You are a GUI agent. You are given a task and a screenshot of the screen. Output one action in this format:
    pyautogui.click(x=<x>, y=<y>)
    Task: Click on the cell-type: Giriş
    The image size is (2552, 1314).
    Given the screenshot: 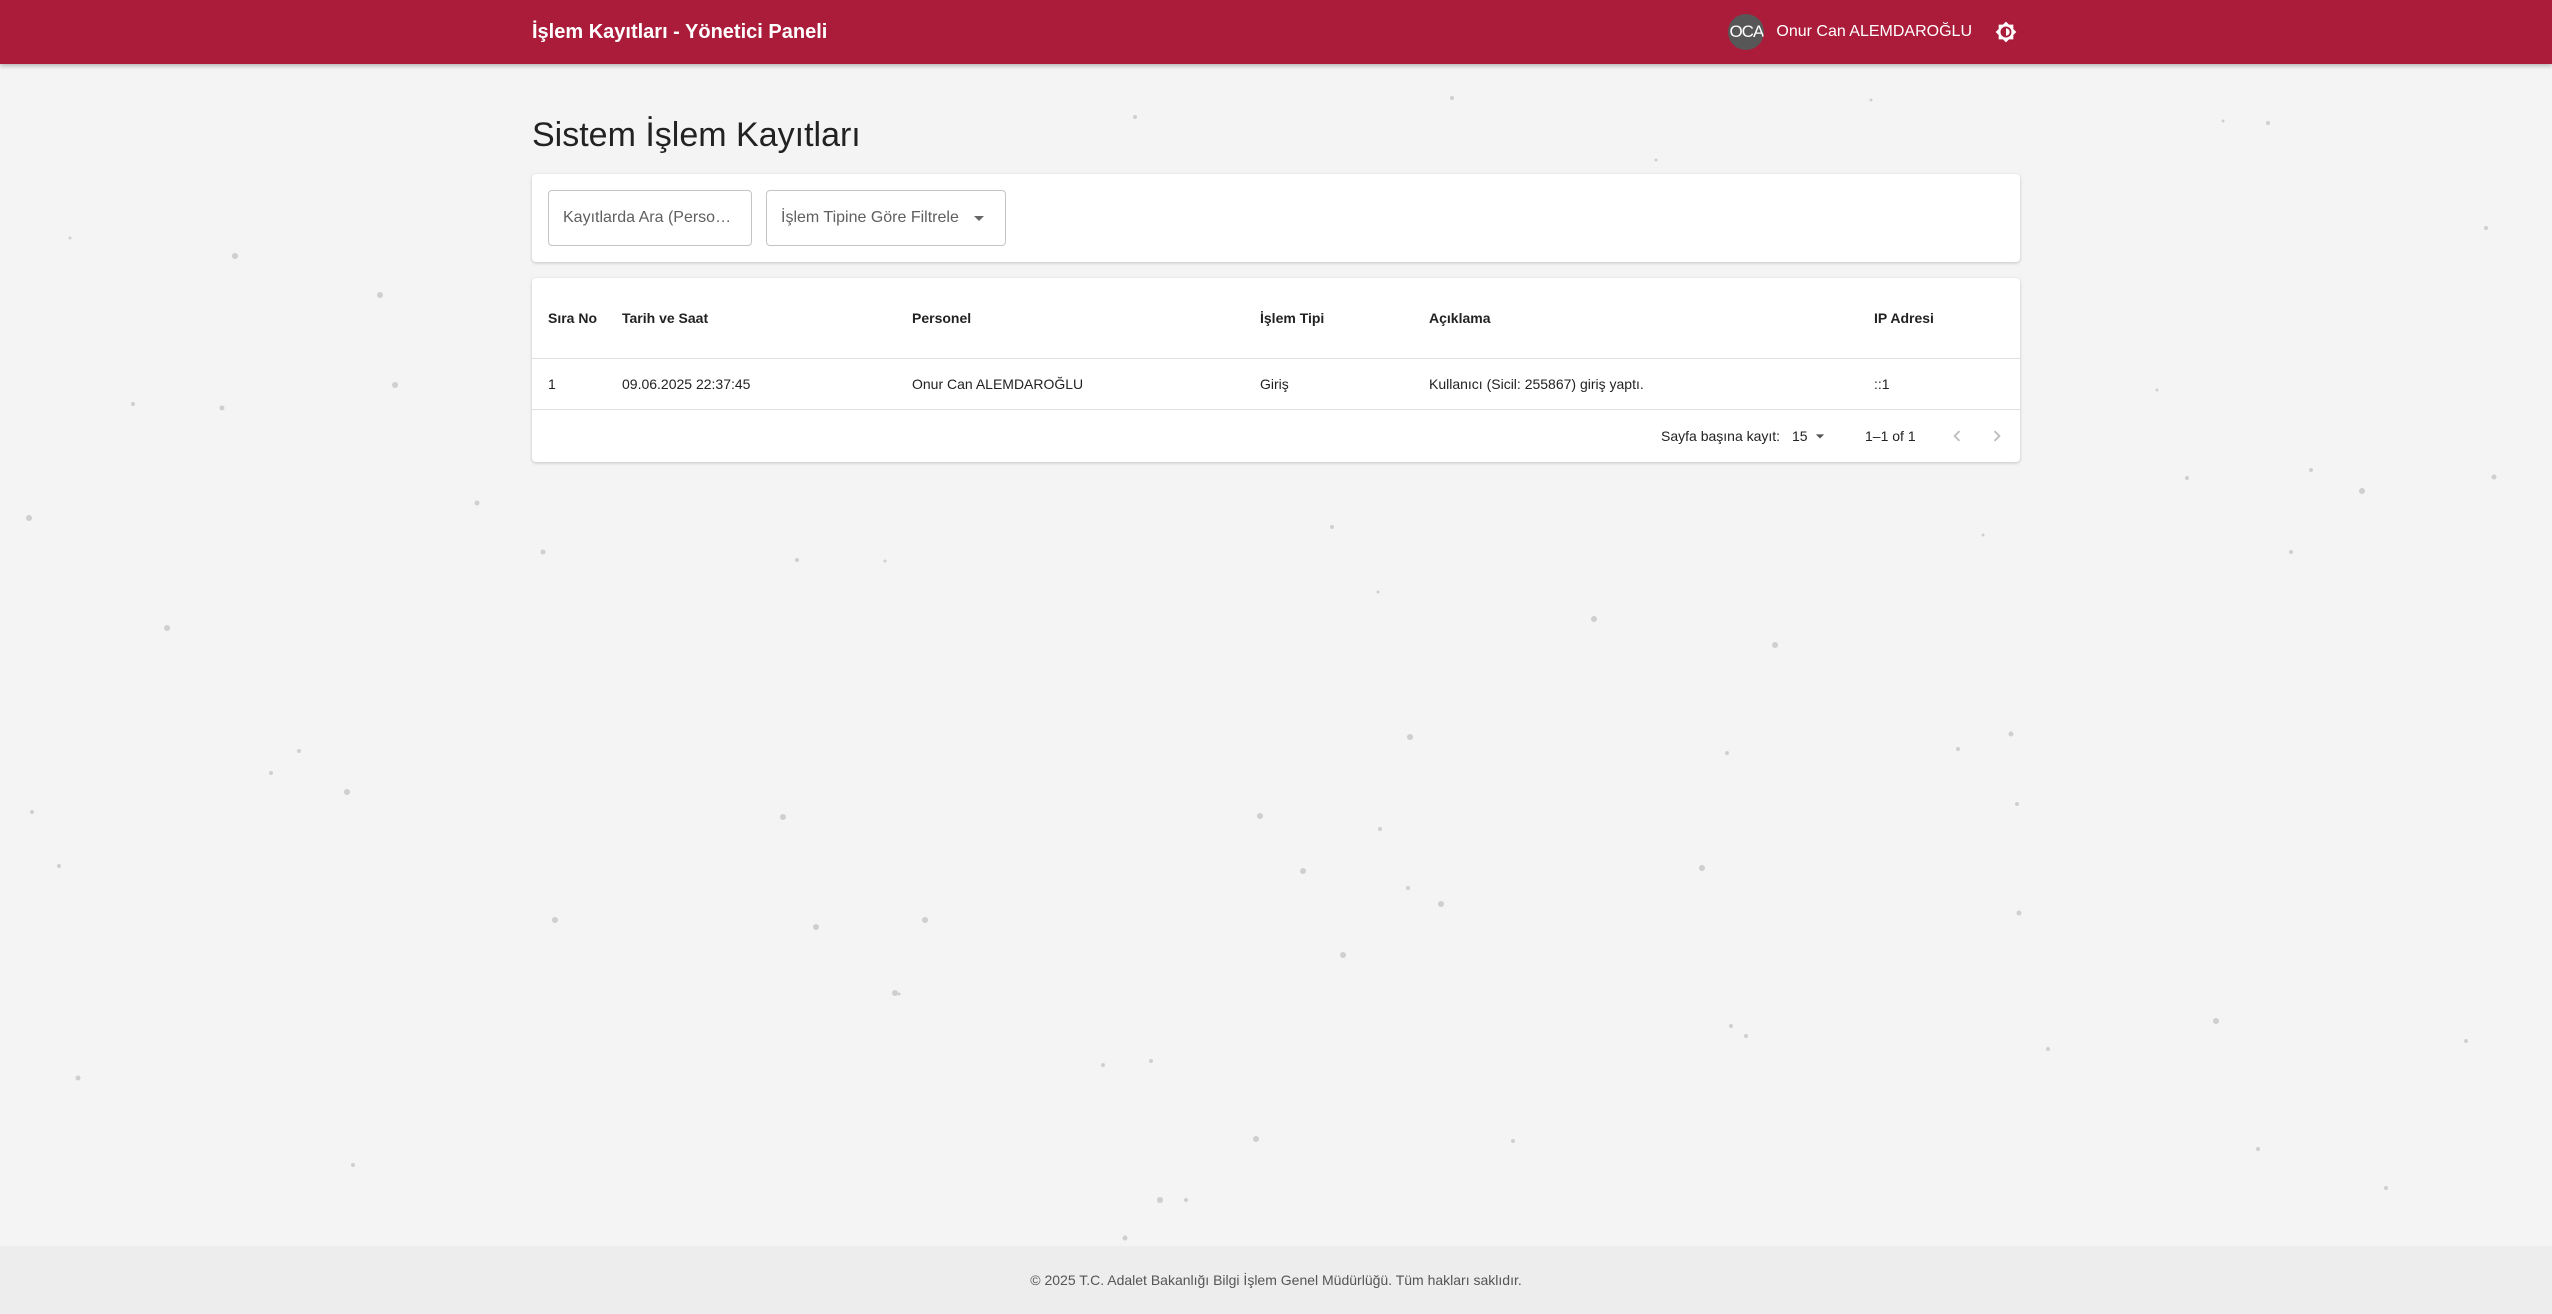 What is the action you would take?
    pyautogui.click(x=1274, y=384)
    